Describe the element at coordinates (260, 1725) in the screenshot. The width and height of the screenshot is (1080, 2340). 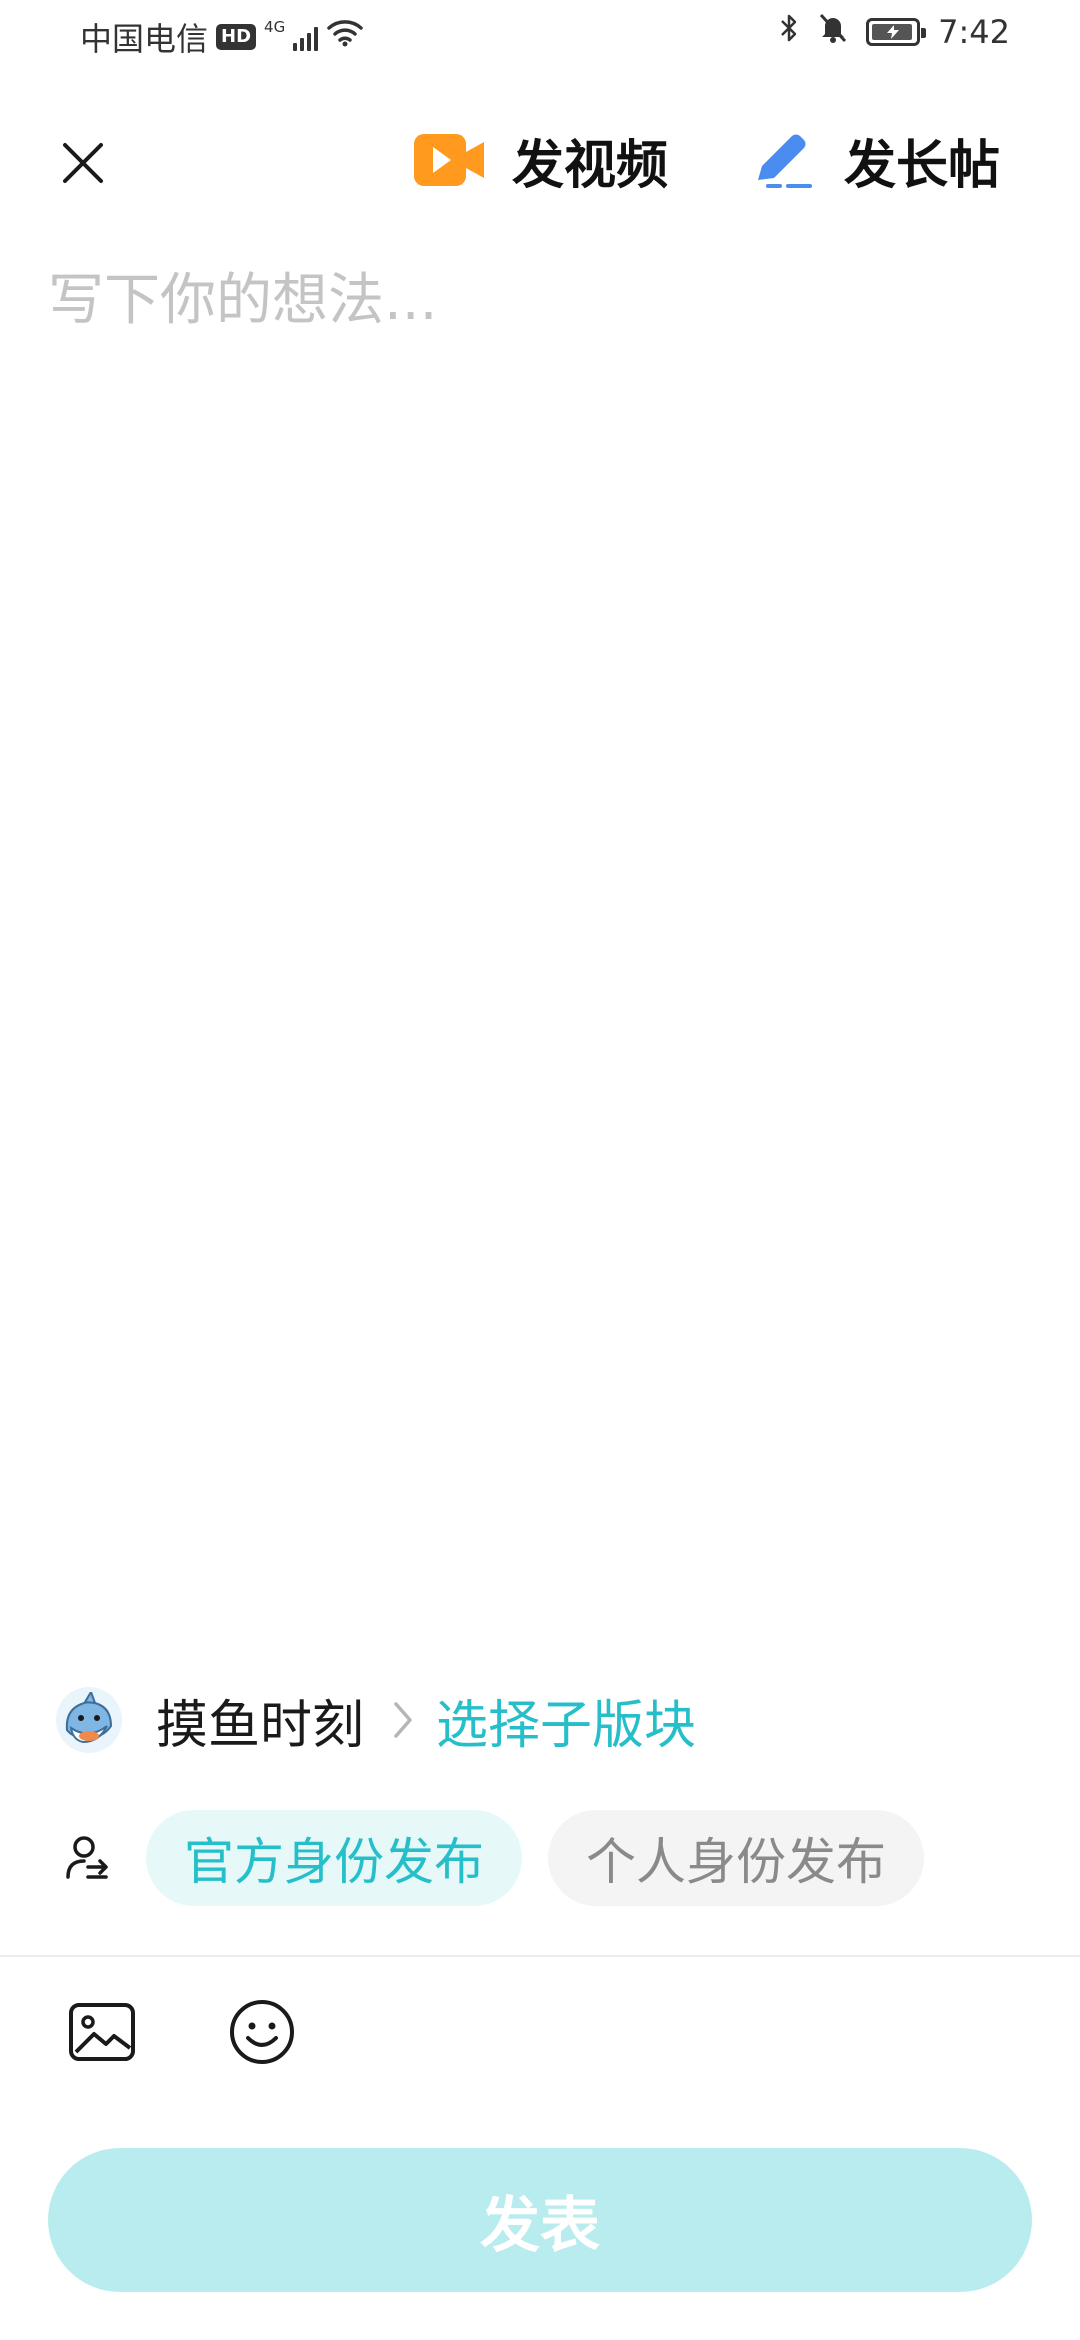
I see `board-name: 摸鱼时刻` at that location.